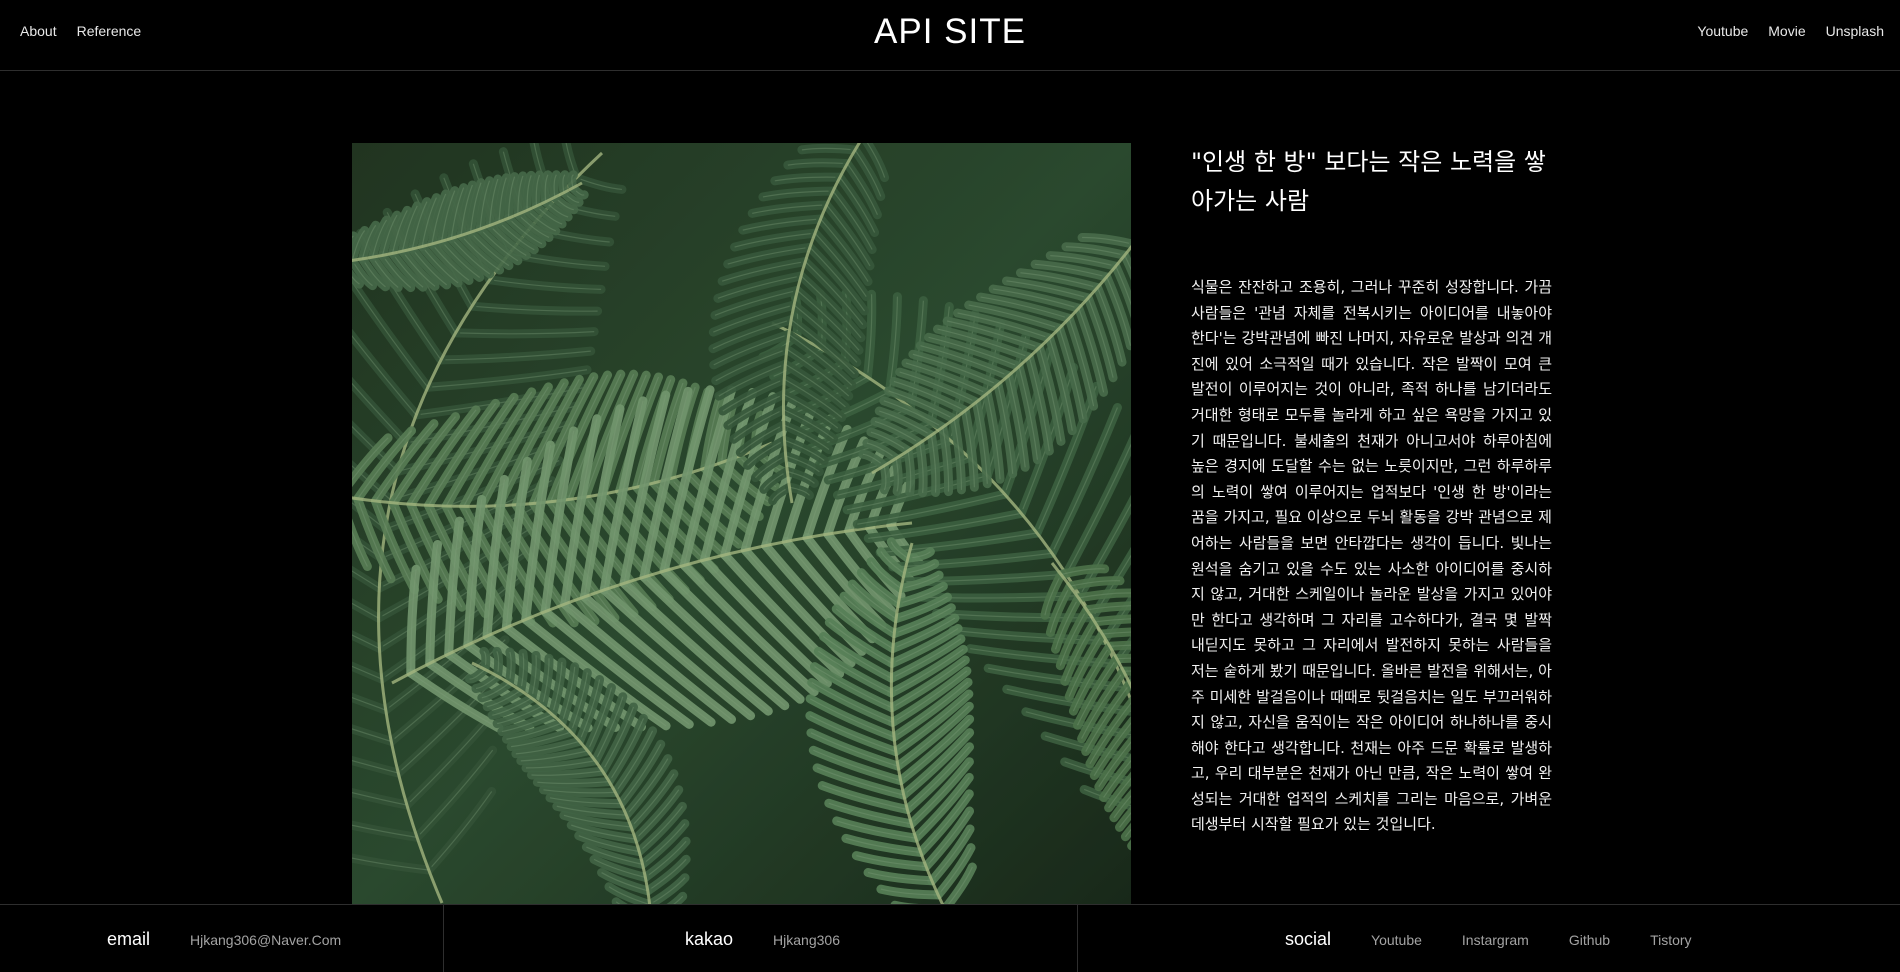 This screenshot has height=972, width=1900. Describe the element at coordinates (1308, 939) in the screenshot. I see `footer-social-label: social` at that location.